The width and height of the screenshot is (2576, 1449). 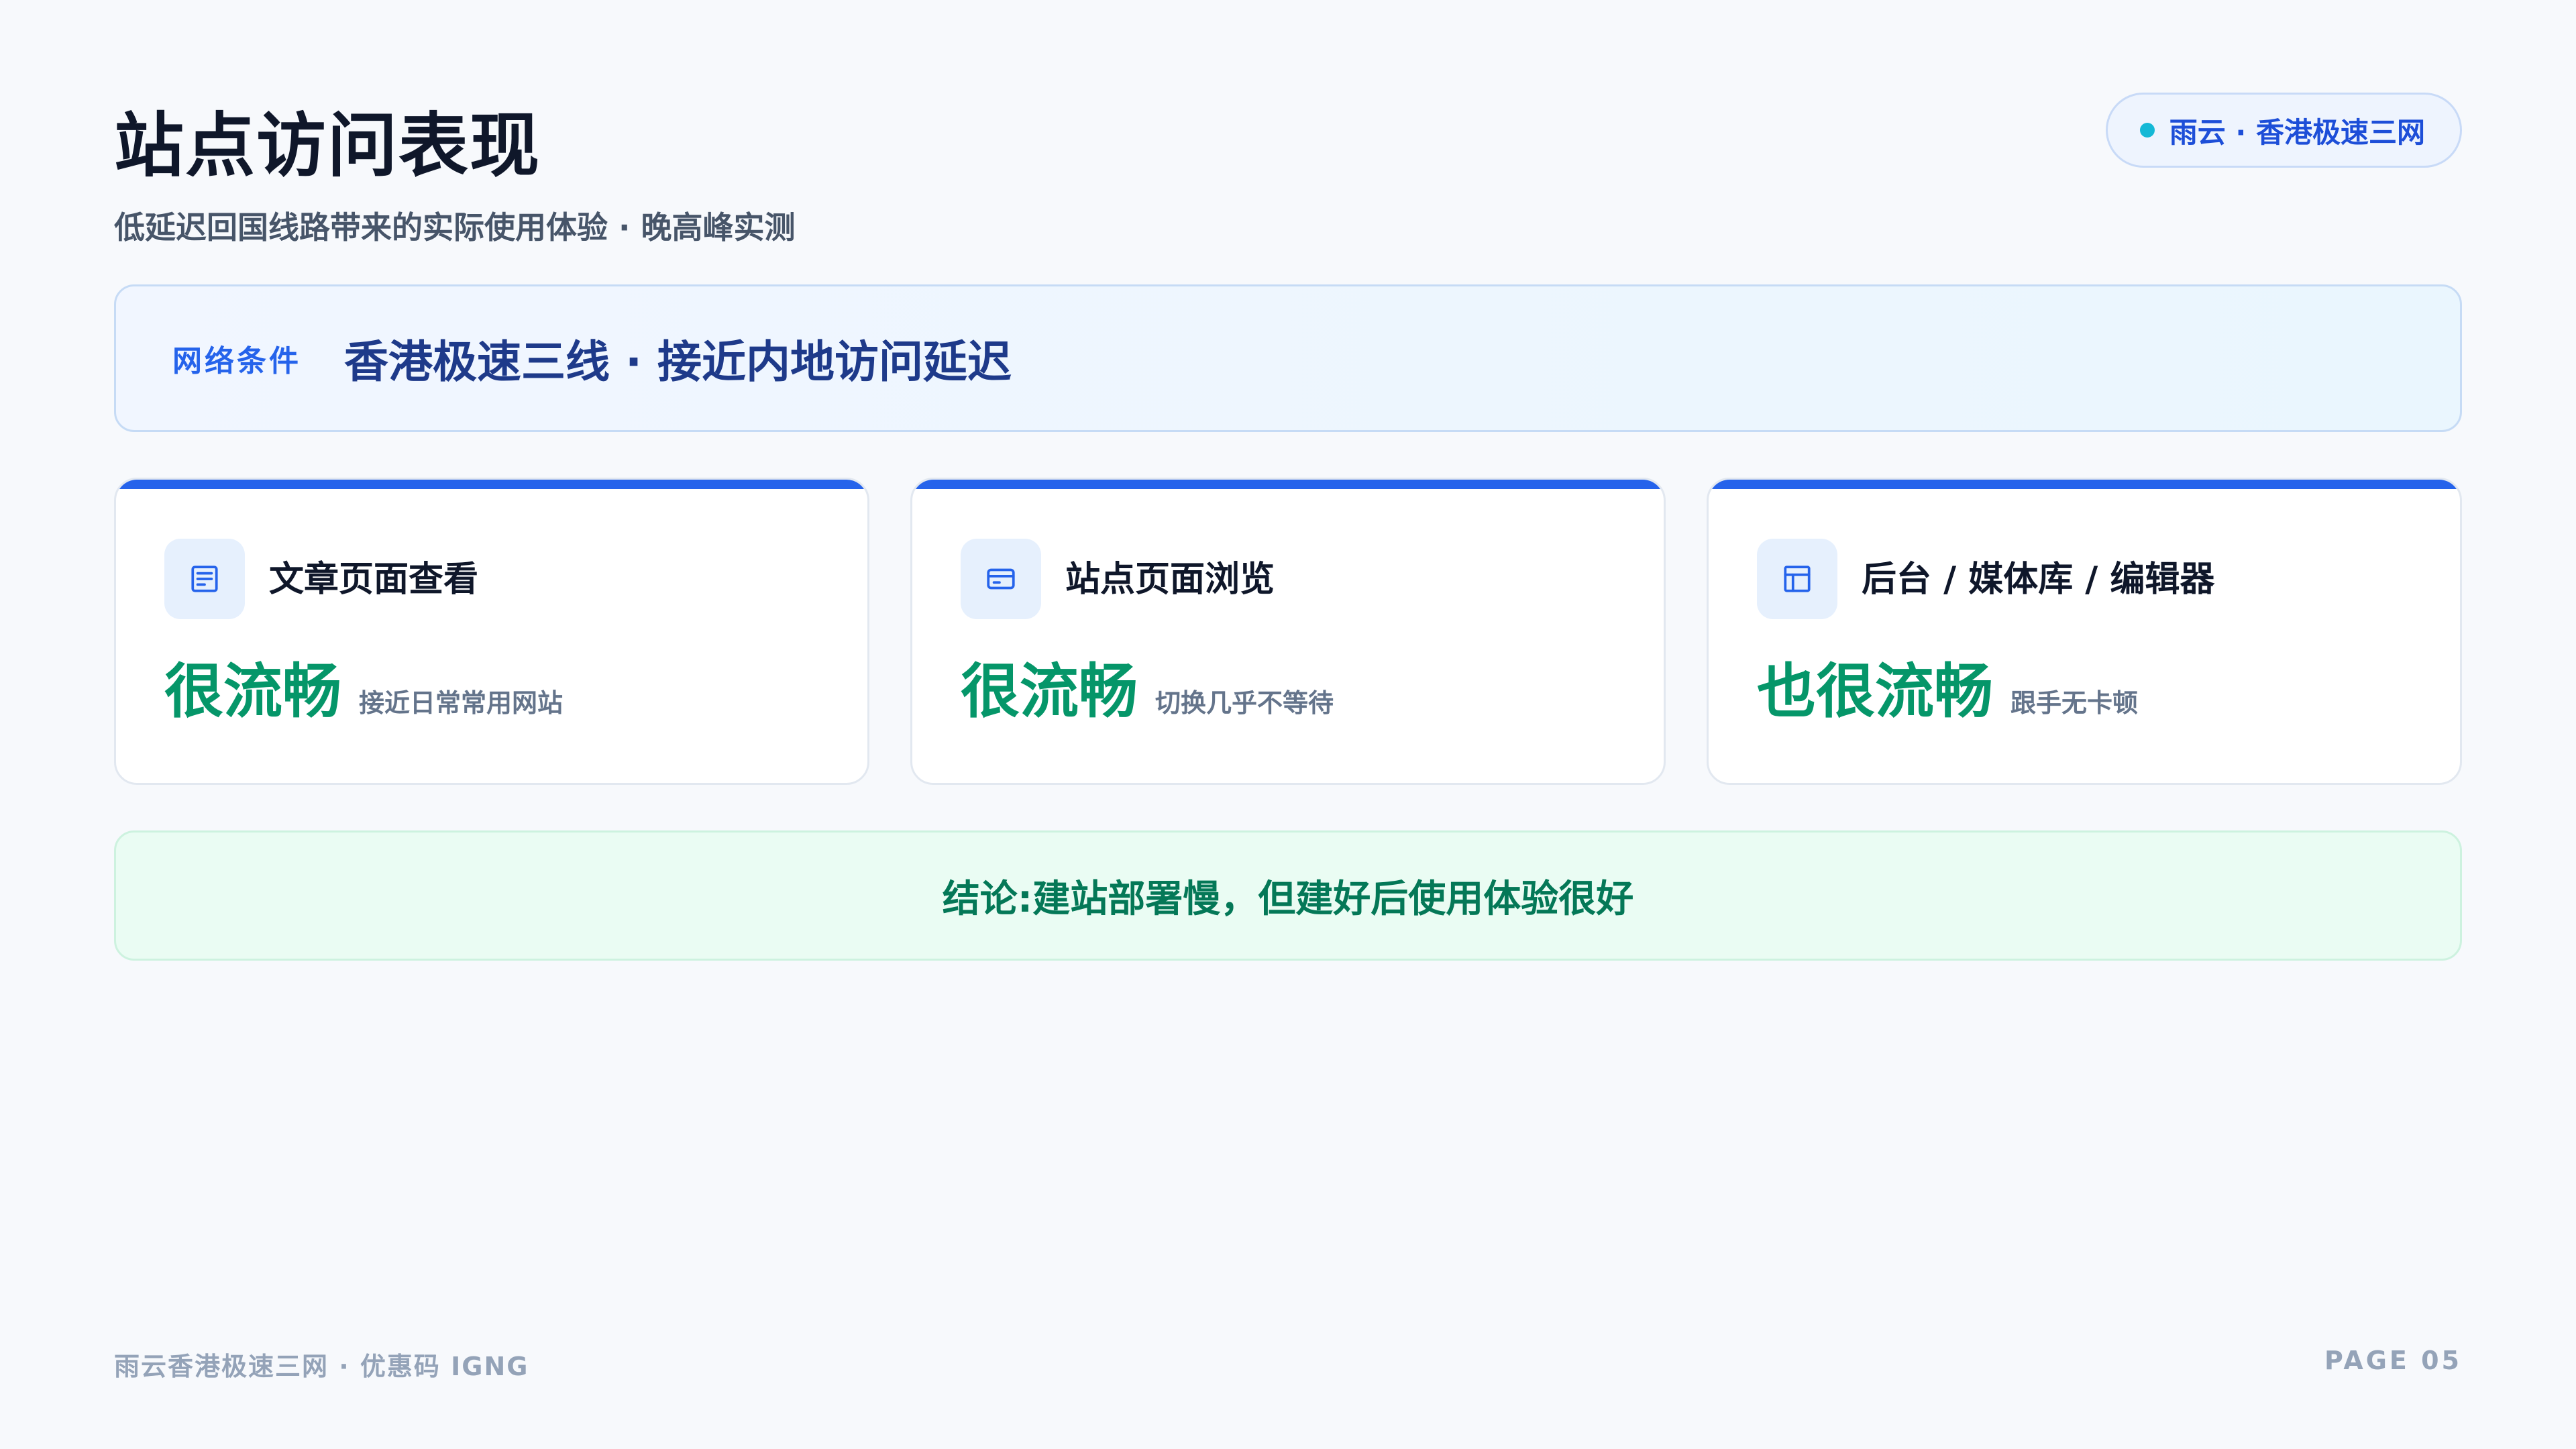 What do you see at coordinates (2084, 631) in the screenshot?
I see `card-admin-media-editor: 后台 / 媒体库 / 编辑器 也很流畅 跟手无卡顿` at bounding box center [2084, 631].